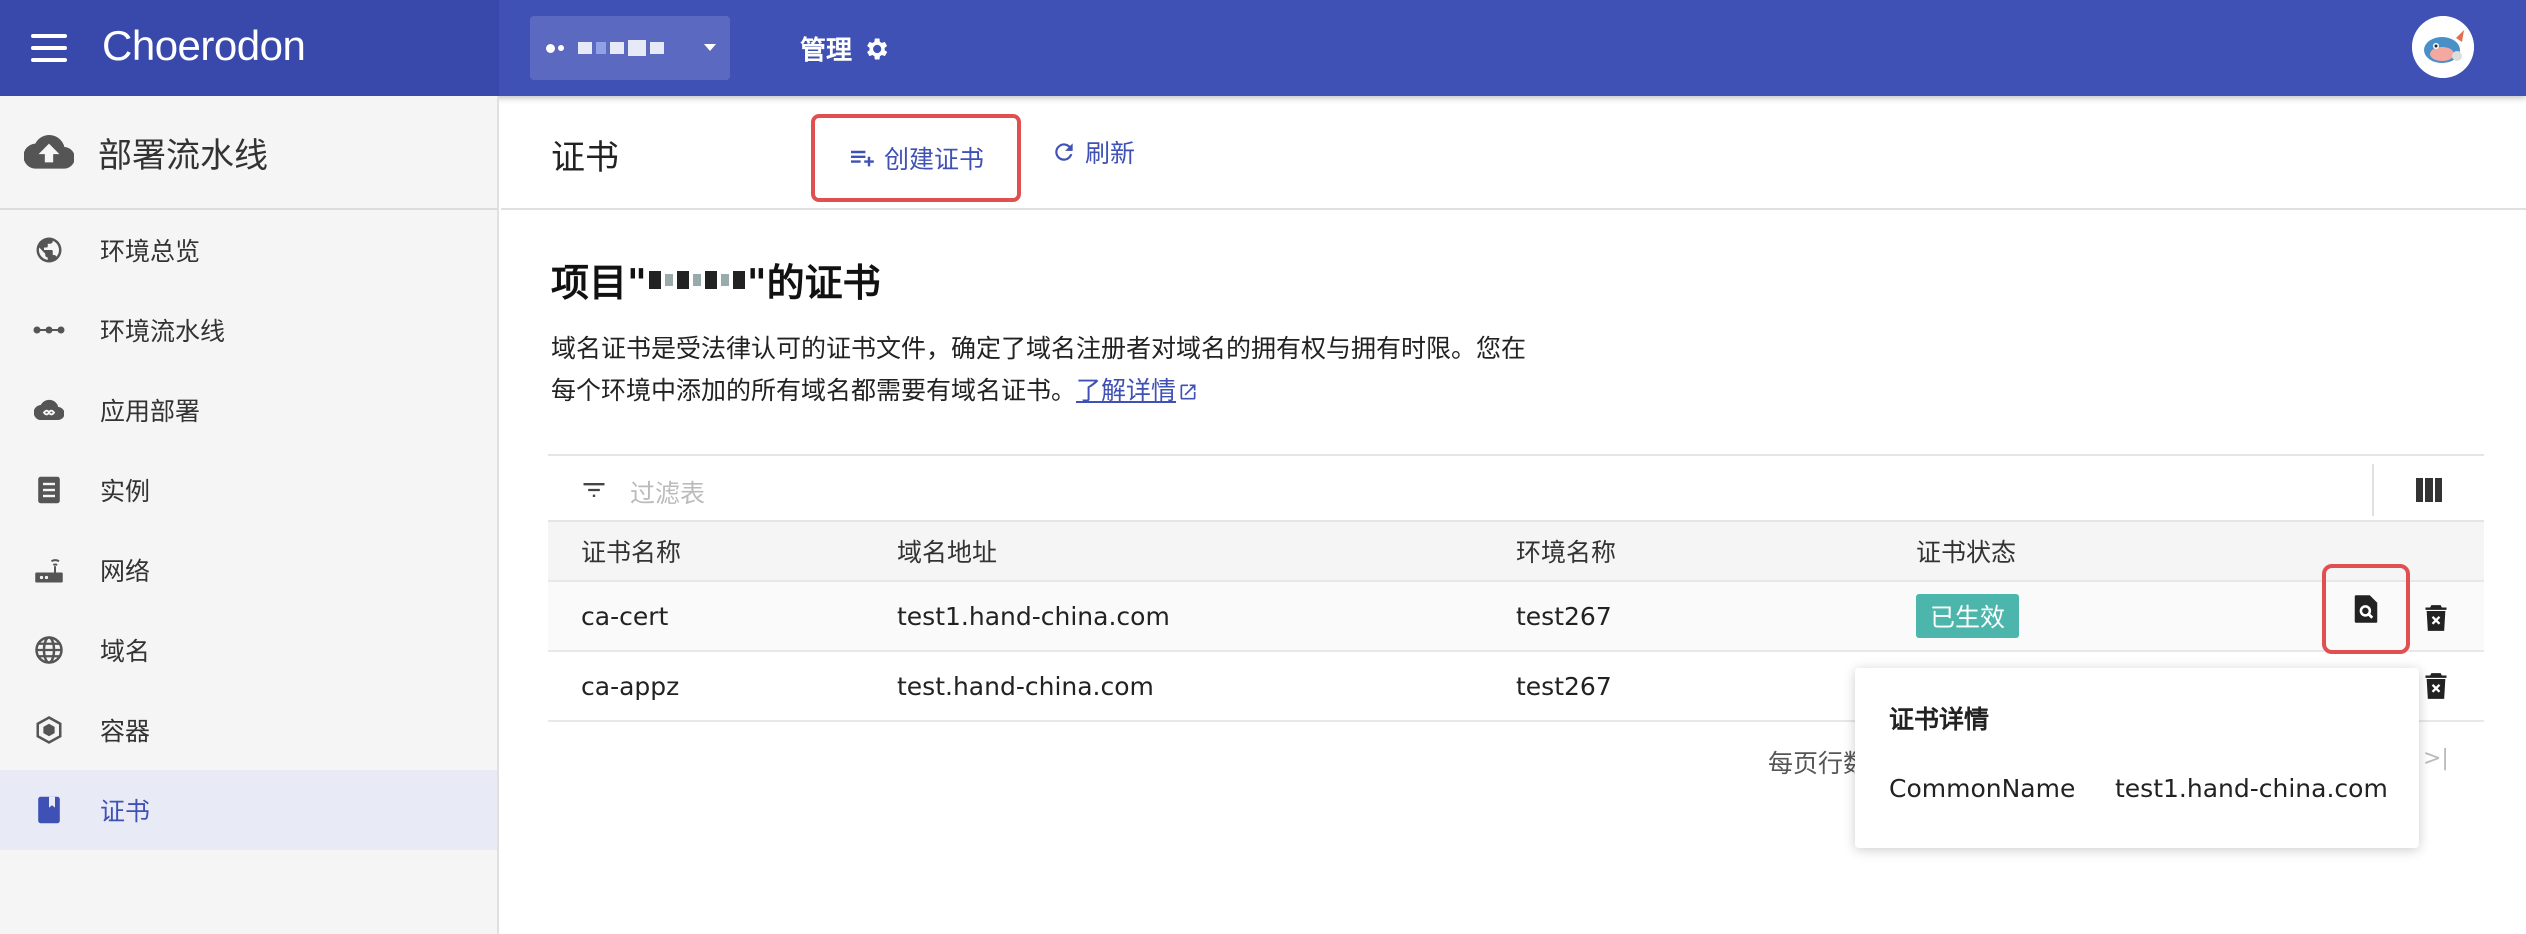 This screenshot has width=2526, height=934. I want to click on refresh-button: 刷新, so click(1093, 152).